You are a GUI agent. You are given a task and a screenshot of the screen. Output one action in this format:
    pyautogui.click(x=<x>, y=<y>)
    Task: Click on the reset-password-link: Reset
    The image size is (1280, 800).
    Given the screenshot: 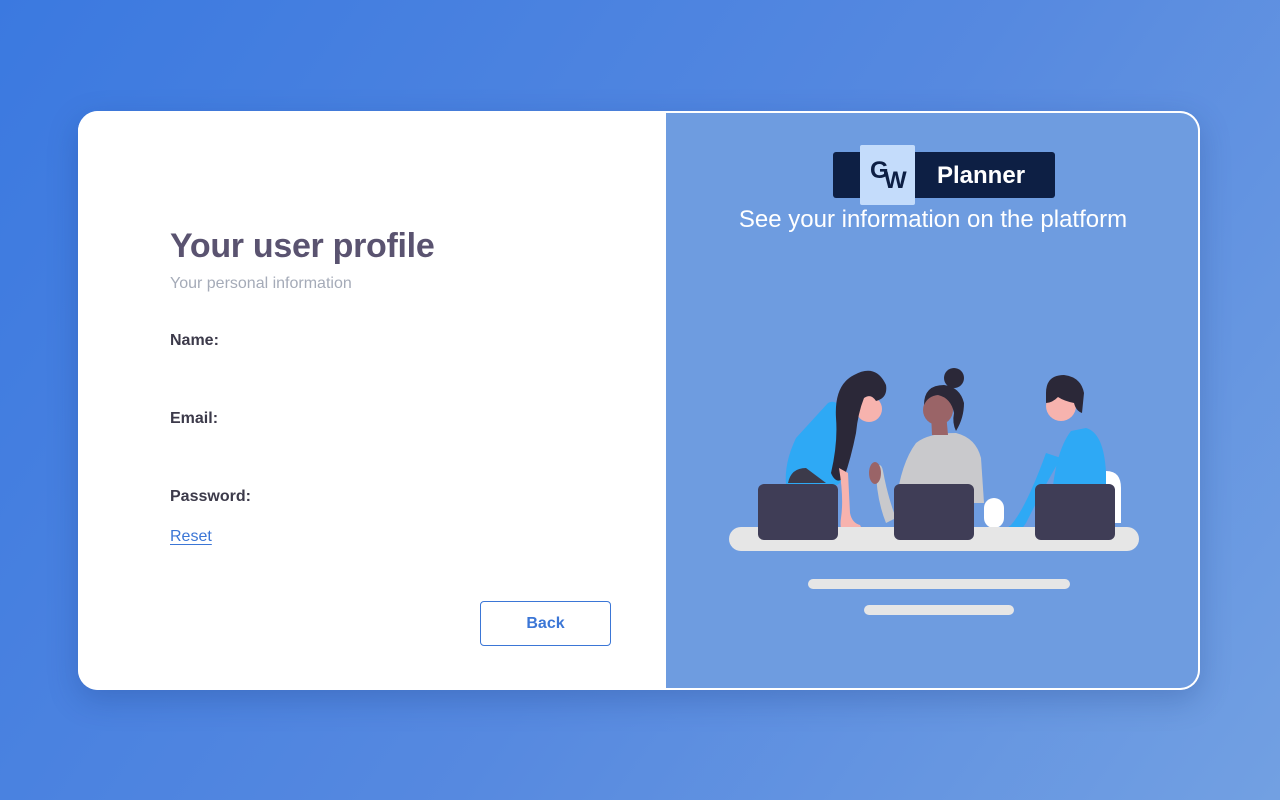 What is the action you would take?
    pyautogui.click(x=191, y=537)
    